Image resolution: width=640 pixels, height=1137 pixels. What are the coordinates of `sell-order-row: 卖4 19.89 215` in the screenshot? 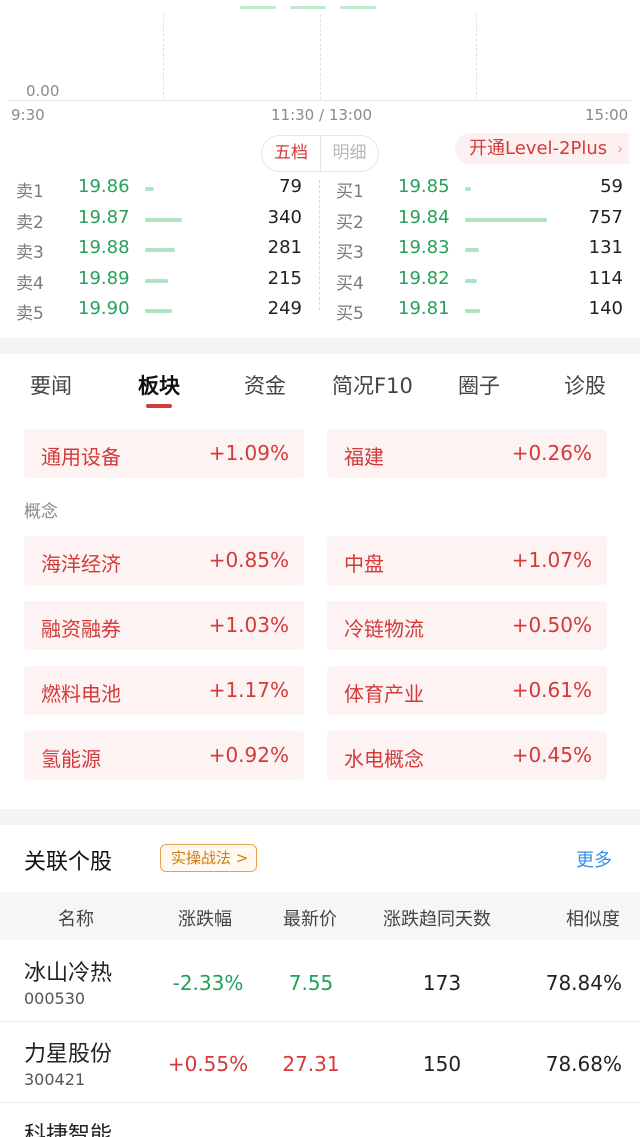 It's located at (160, 280).